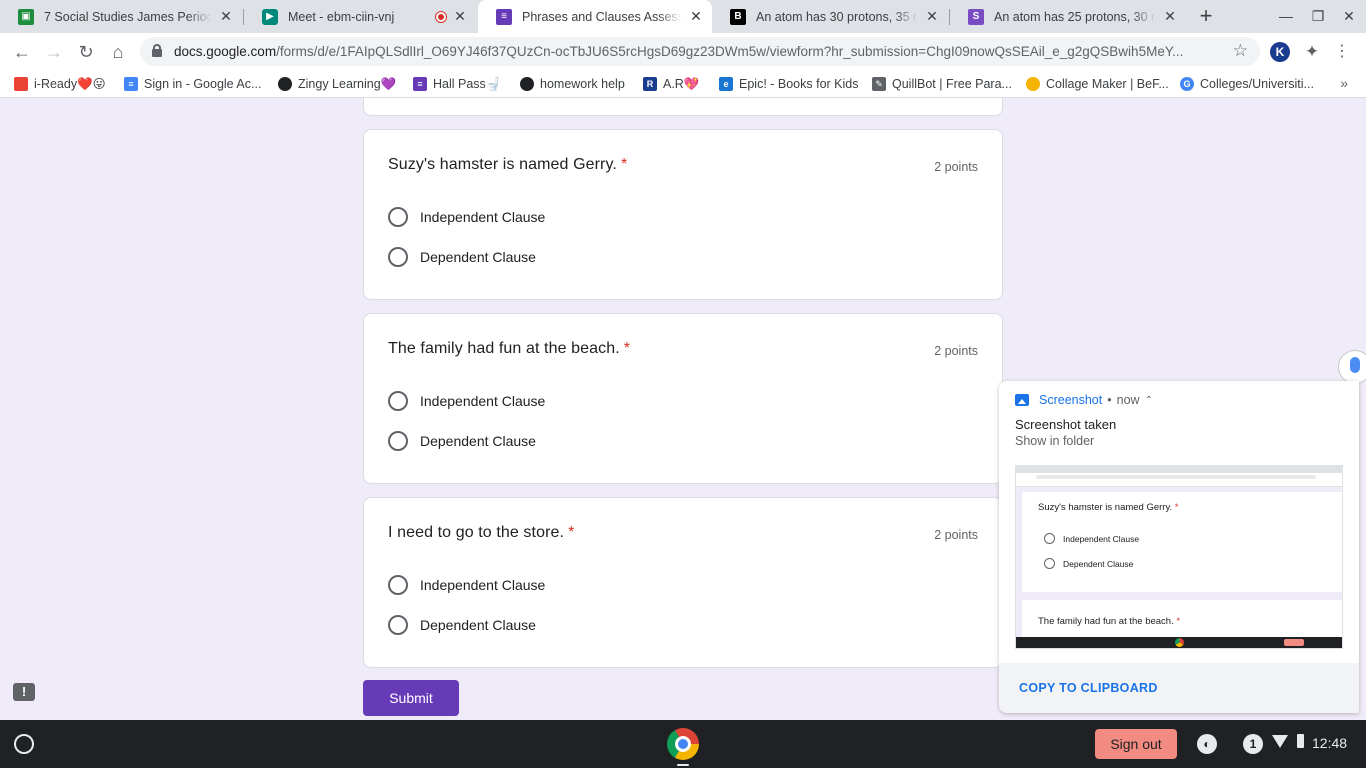 This screenshot has width=1366, height=768. What do you see at coordinates (70, 84) in the screenshot?
I see `bookmark-label: i-Ready❤️😛` at bounding box center [70, 84].